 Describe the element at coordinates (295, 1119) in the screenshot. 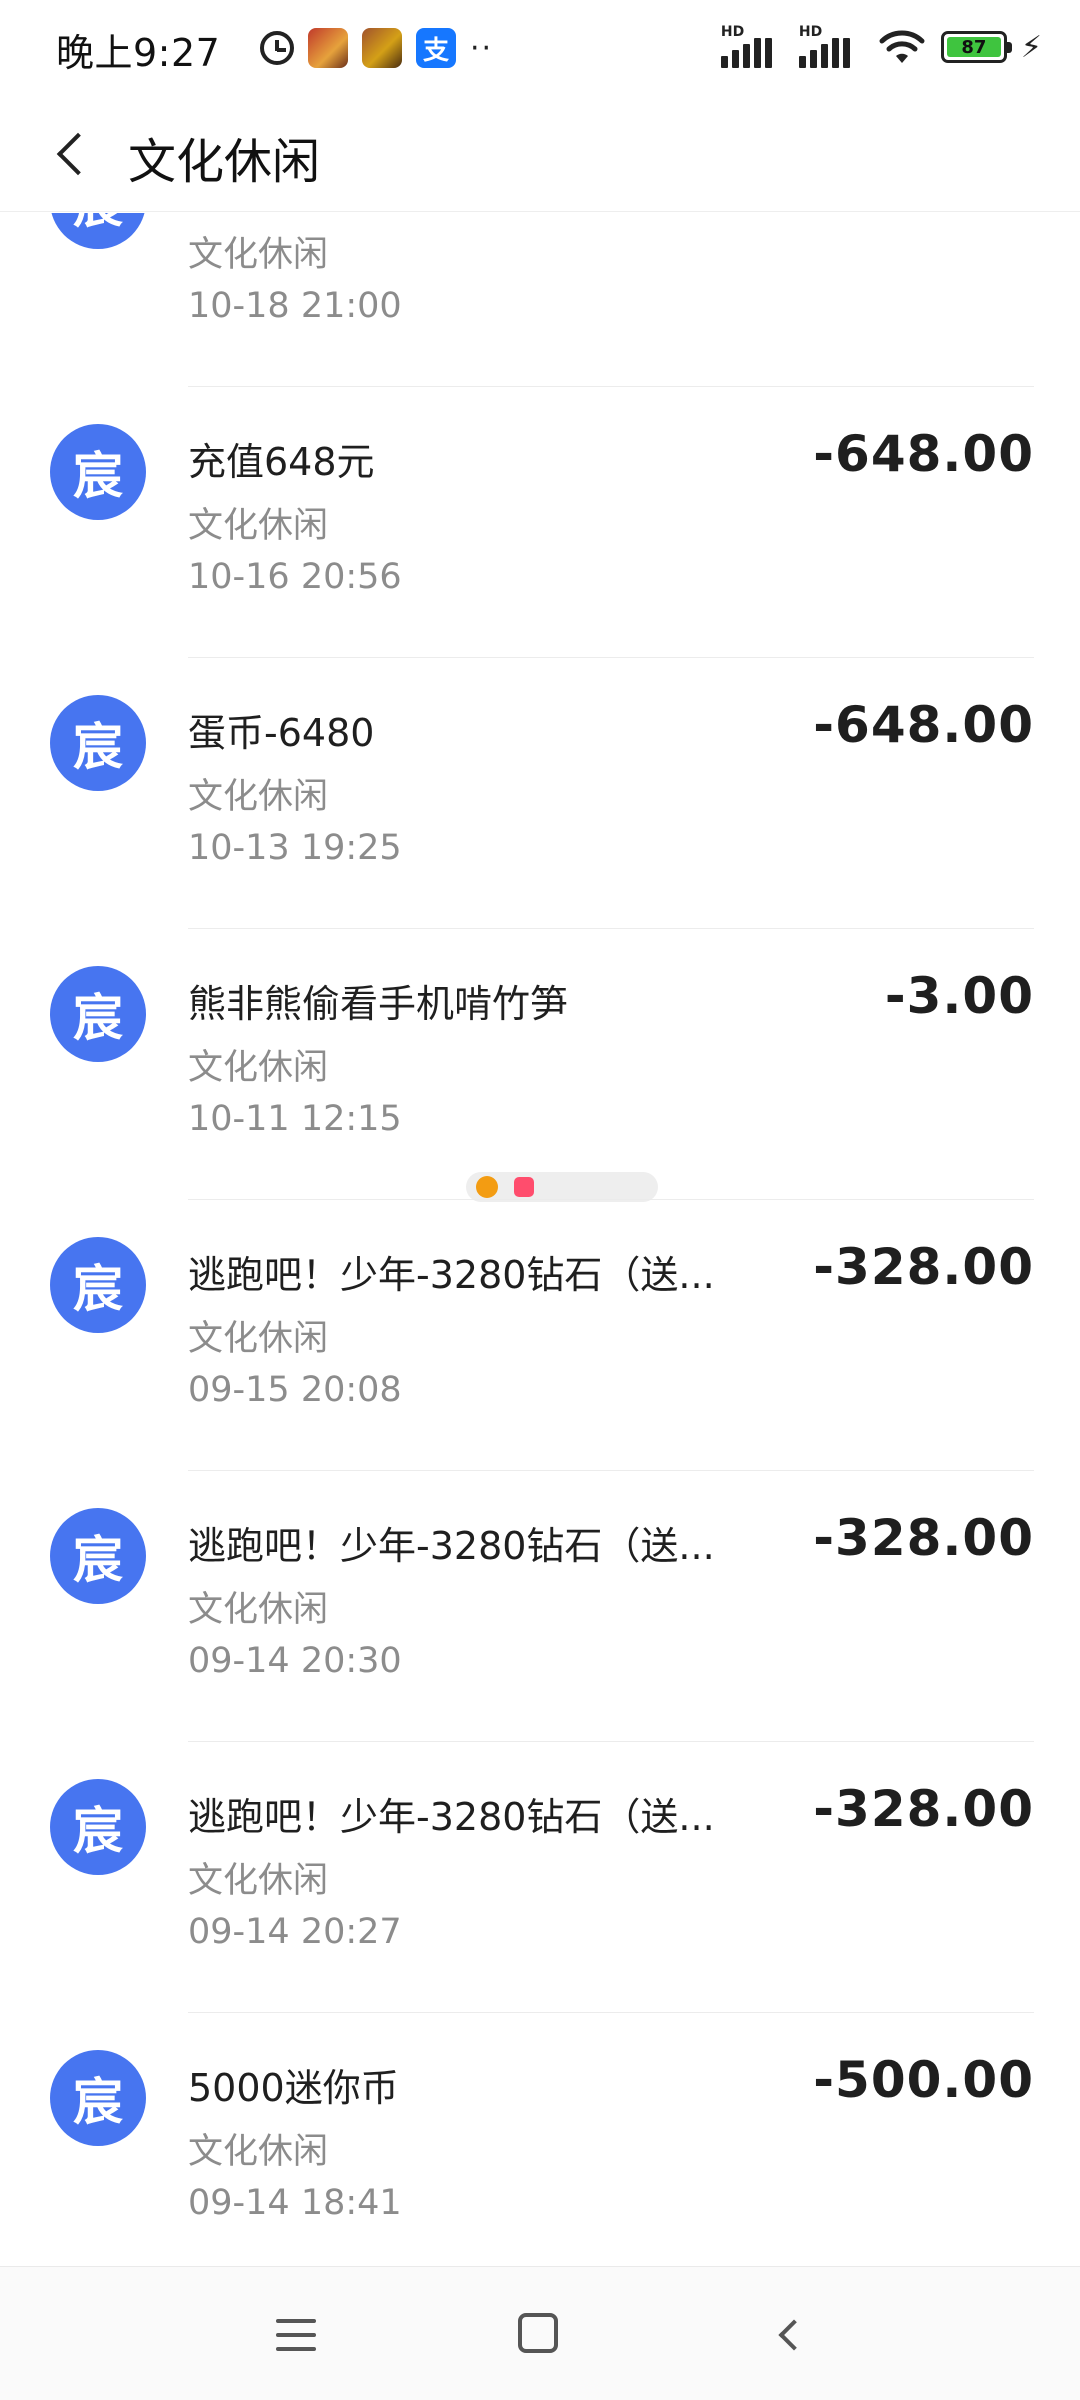

I see `transaction-time: 10-11 12:15` at that location.